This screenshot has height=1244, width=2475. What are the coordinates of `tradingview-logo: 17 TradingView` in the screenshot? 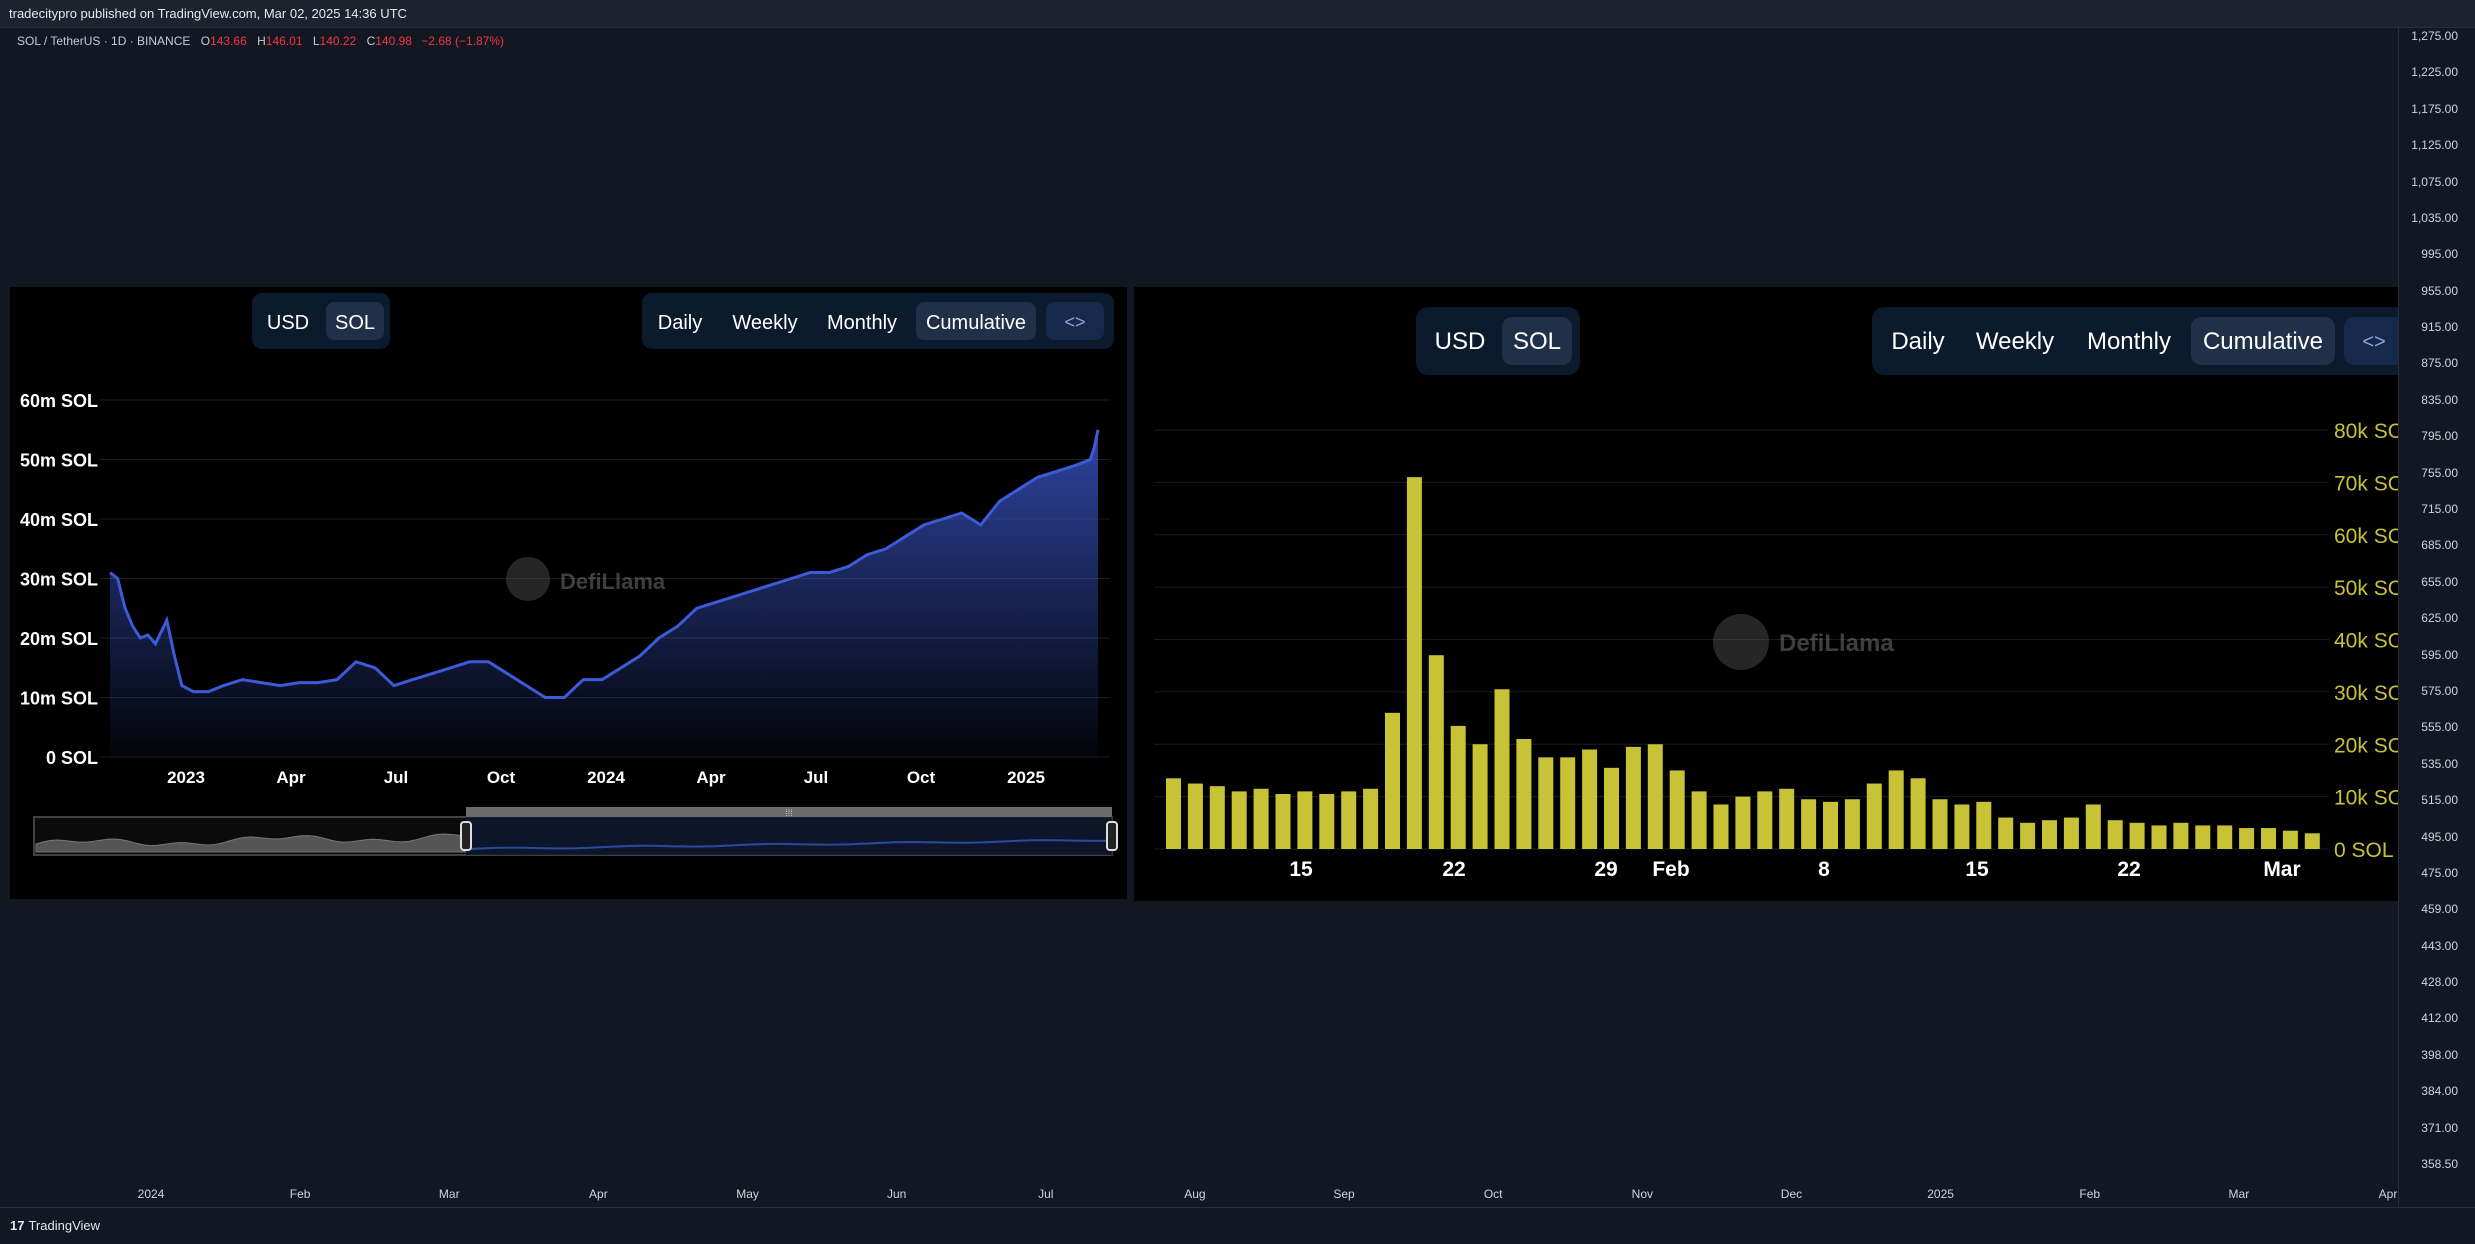 It's located at (55, 1225).